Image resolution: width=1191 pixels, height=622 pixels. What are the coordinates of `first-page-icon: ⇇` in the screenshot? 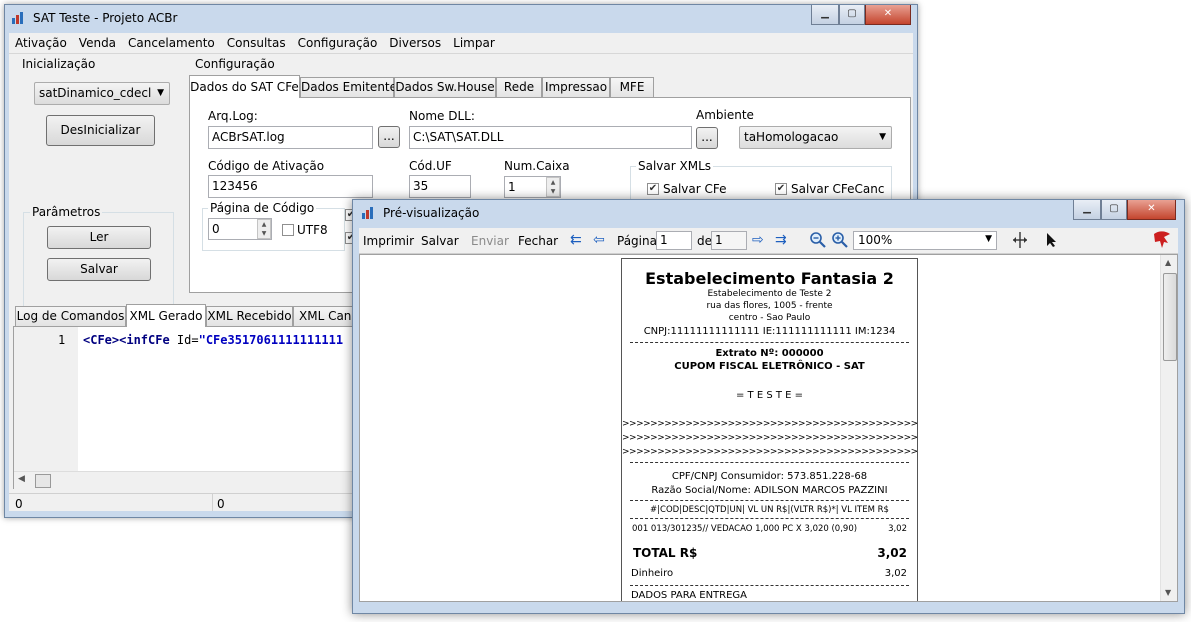 It's located at (576, 240).